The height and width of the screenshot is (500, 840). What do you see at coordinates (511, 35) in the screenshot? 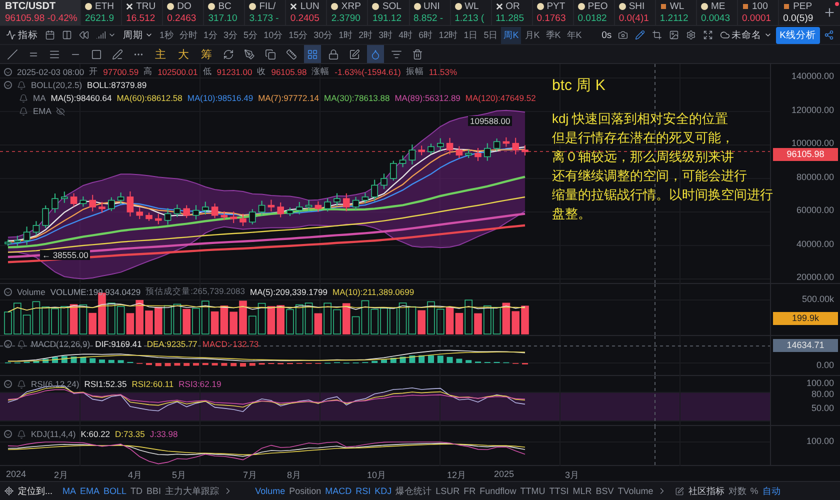
I see `period-tab: 周K` at bounding box center [511, 35].